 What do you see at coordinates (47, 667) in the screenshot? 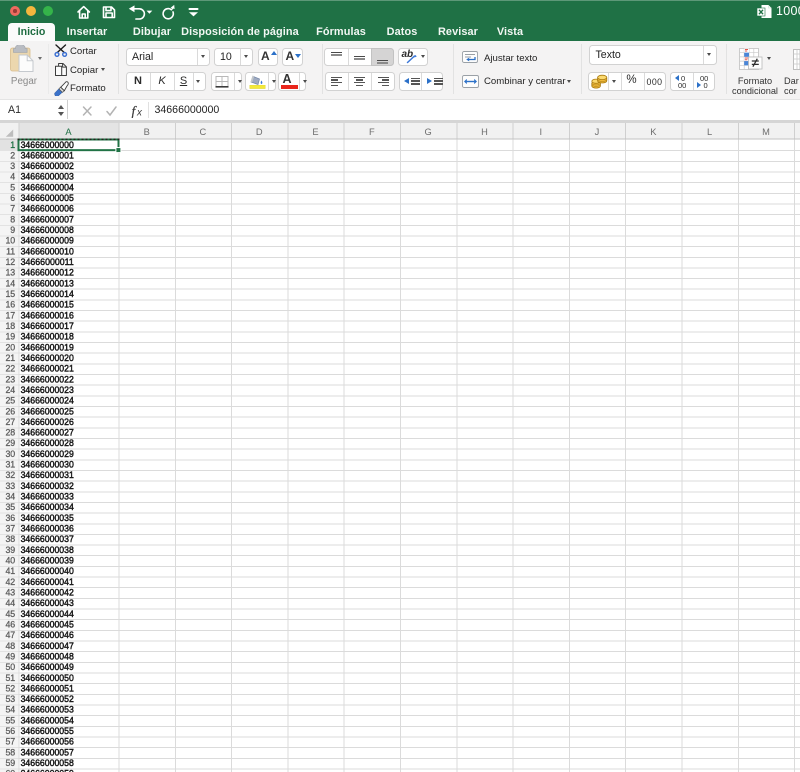
I see `svg-text: 34666000049` at bounding box center [47, 667].